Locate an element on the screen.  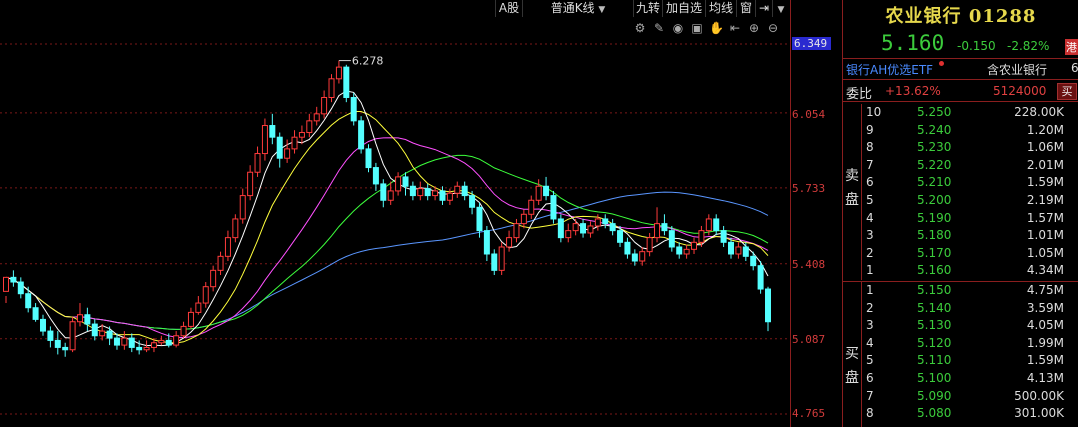
ask-level: 5 is located at coordinates (870, 200).